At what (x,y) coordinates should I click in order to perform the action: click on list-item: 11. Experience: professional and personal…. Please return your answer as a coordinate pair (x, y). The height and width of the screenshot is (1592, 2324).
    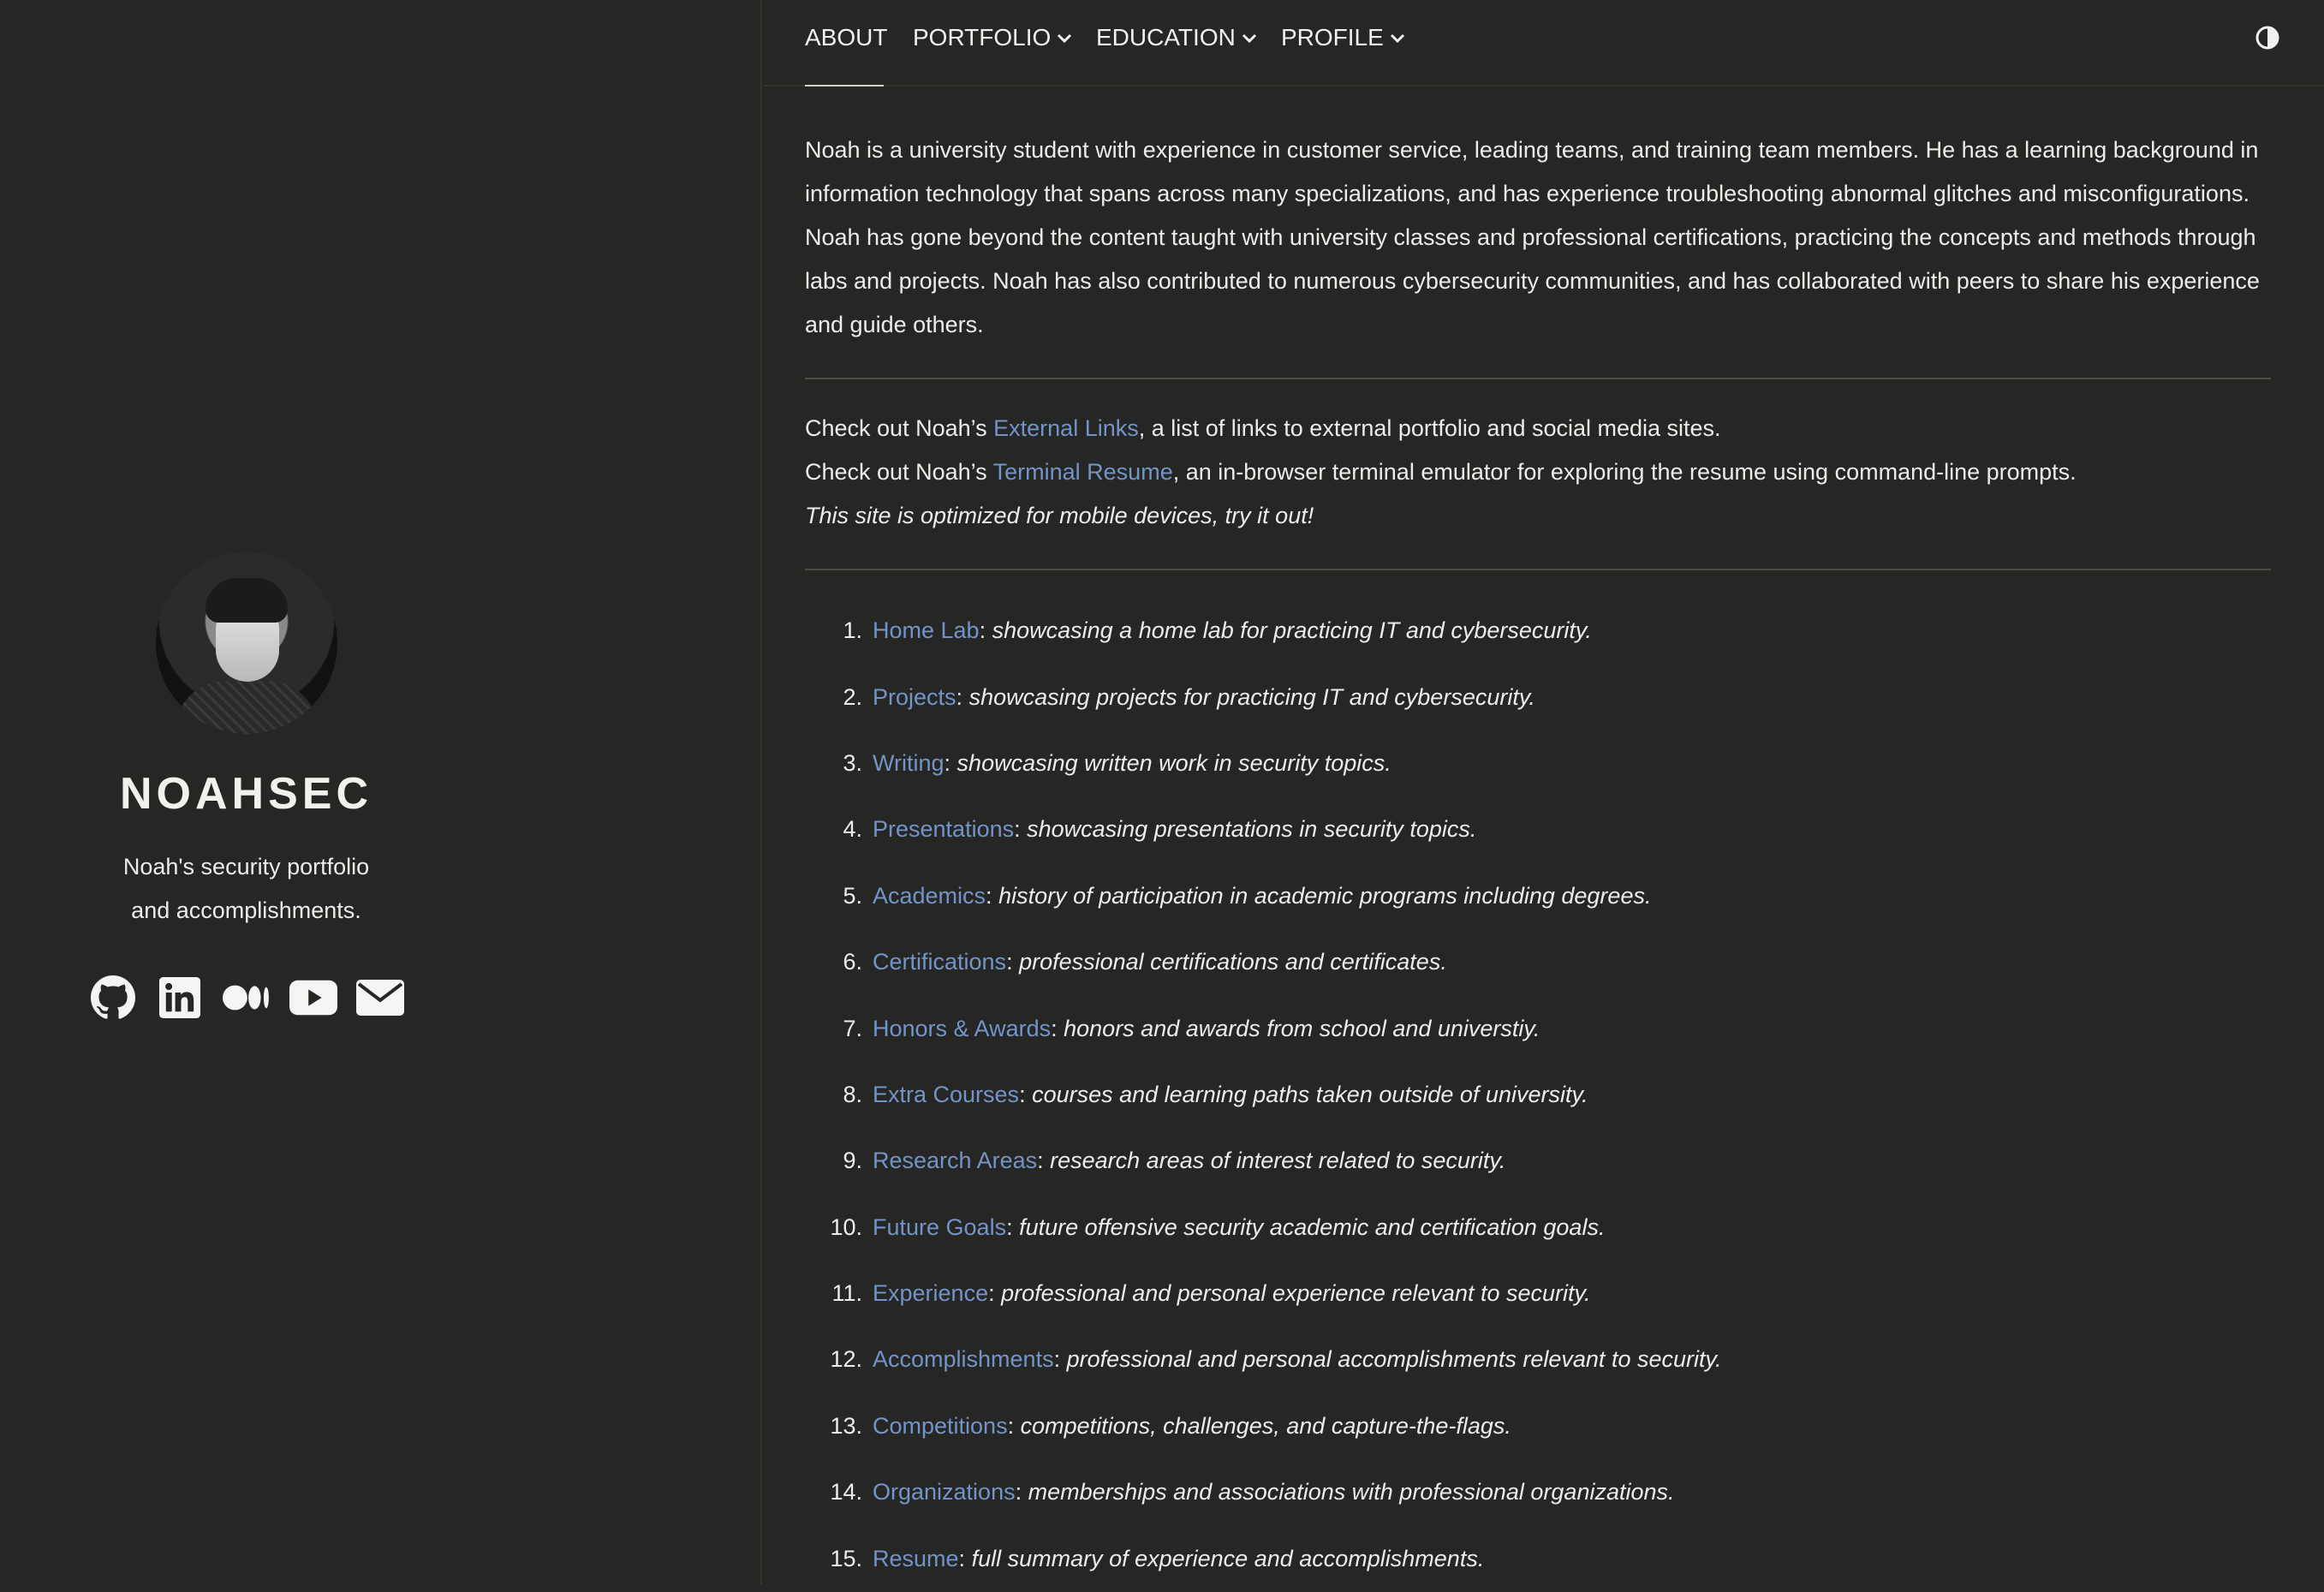
    Looking at the image, I should click on (1538, 1294).